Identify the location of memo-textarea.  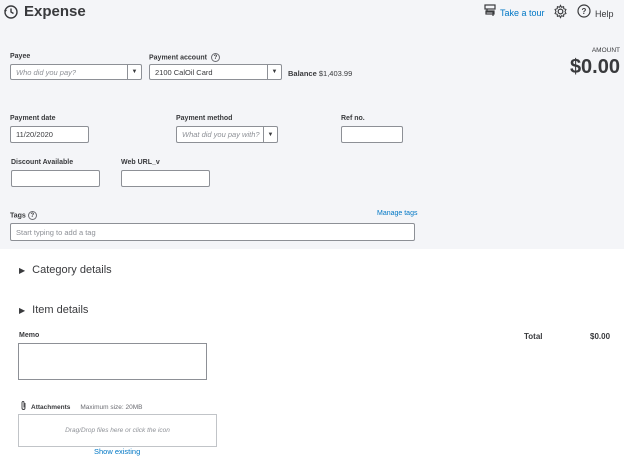
(112, 361).